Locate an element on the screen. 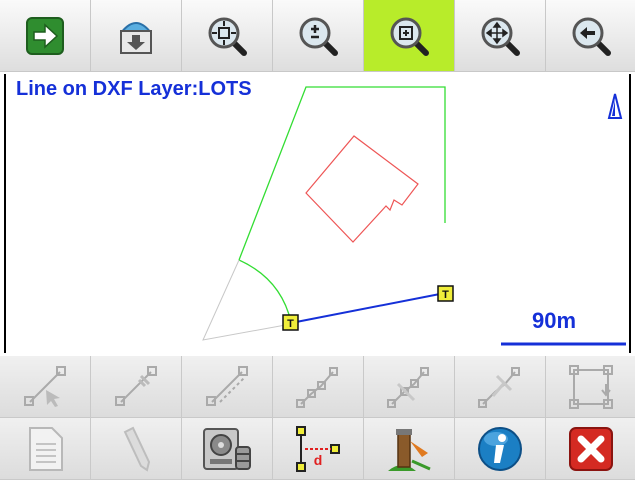  zoom-window-button is located at coordinates (409, 36).